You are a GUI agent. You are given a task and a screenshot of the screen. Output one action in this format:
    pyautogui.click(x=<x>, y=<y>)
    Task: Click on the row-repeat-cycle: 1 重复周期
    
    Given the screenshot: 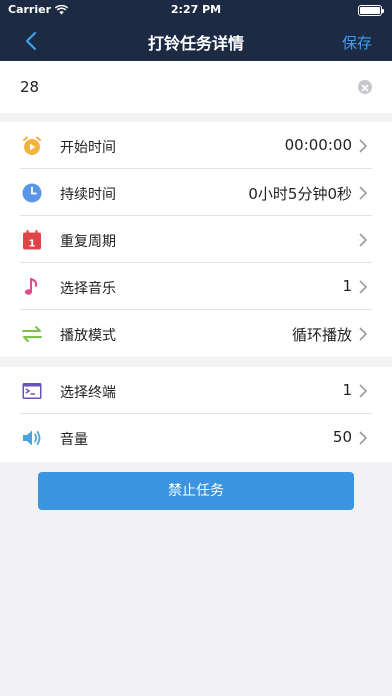 What is the action you would take?
    pyautogui.click(x=196, y=239)
    